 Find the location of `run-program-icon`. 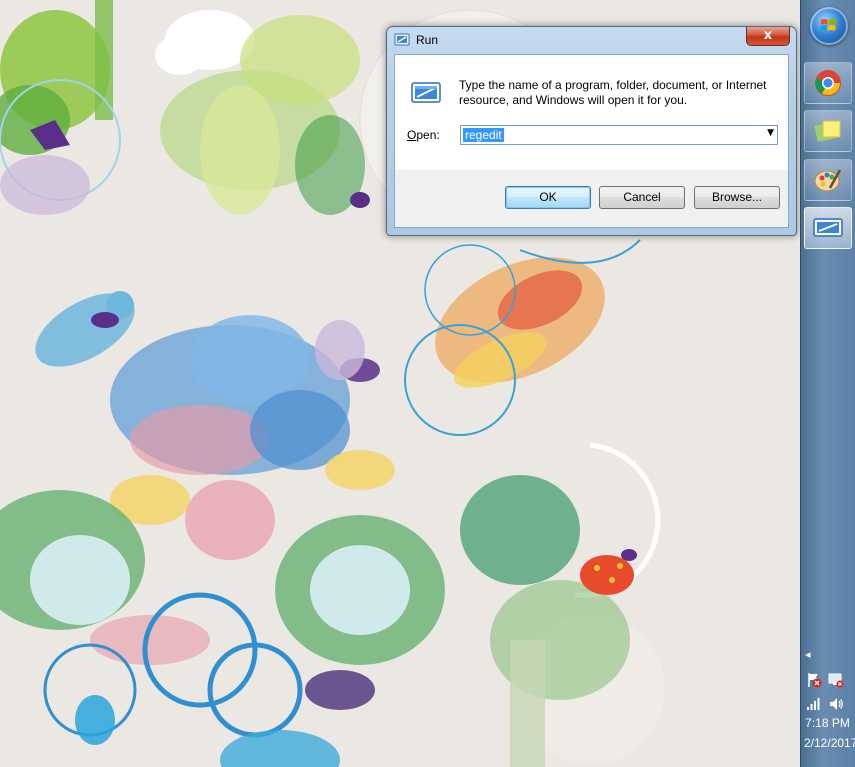

run-program-icon is located at coordinates (426, 93).